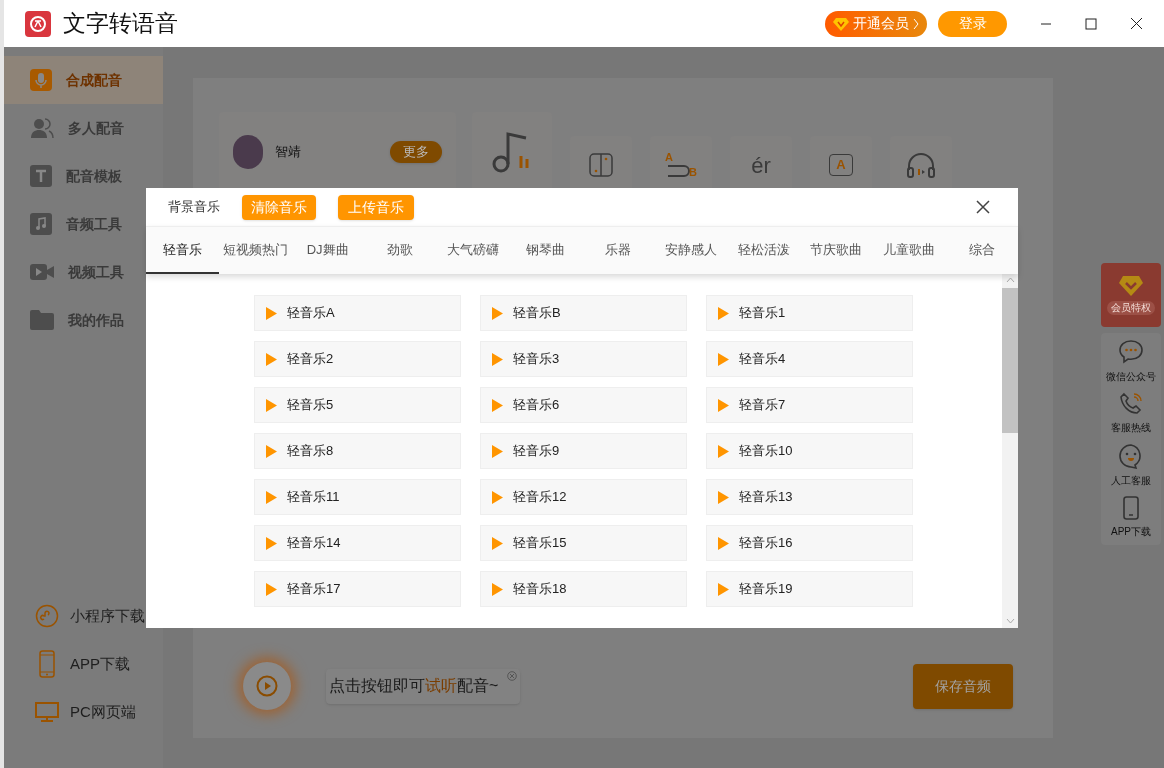 The width and height of the screenshot is (1164, 768). Describe the element at coordinates (809, 313) in the screenshot. I see `track-item: 轻音乐1` at that location.